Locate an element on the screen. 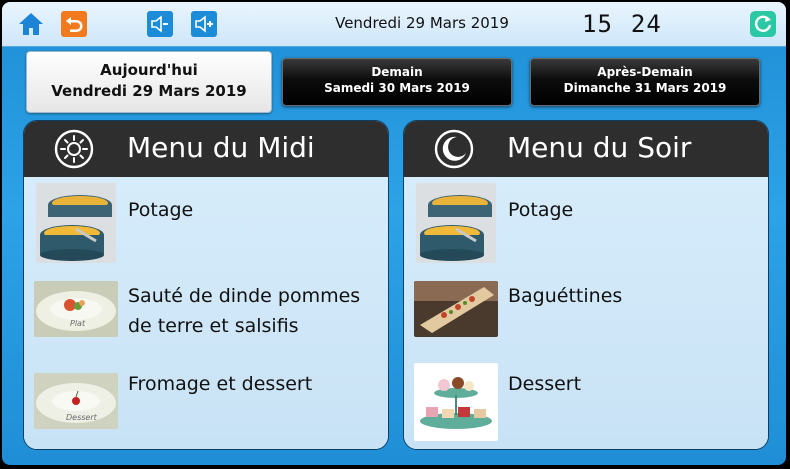  dessert-plate-photo: Dessert is located at coordinates (76, 401).